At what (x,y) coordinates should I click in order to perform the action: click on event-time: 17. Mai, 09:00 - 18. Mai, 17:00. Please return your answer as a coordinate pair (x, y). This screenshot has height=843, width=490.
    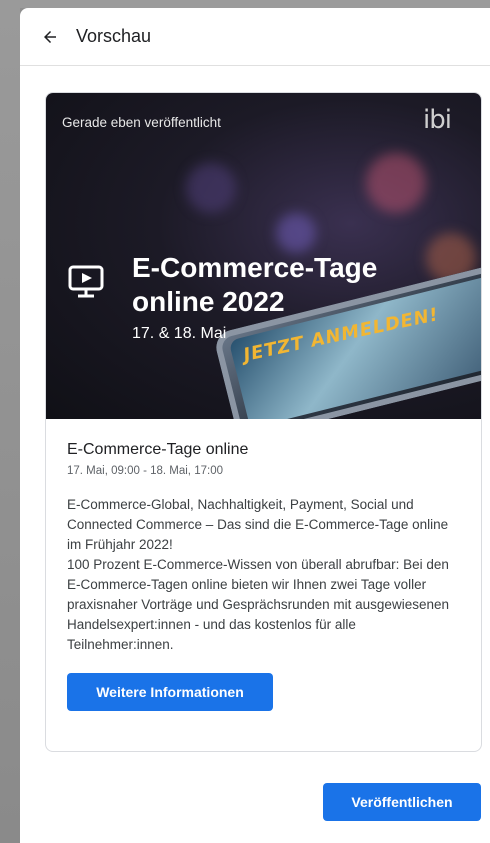
    Looking at the image, I should click on (145, 471).